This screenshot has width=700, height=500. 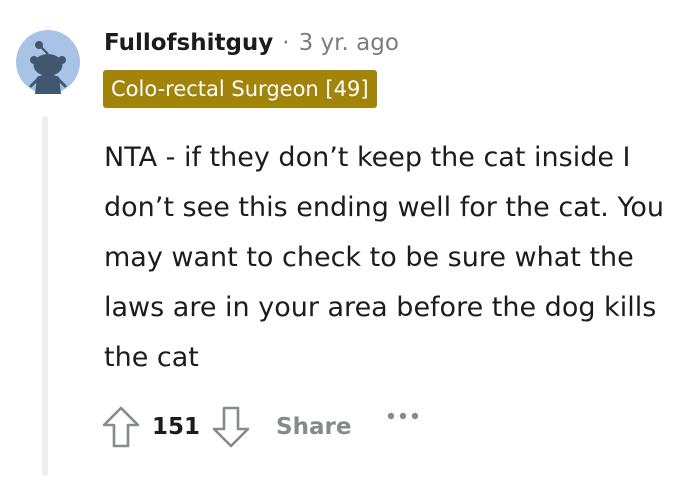 I want to click on more-options-icon, so click(x=403, y=416).